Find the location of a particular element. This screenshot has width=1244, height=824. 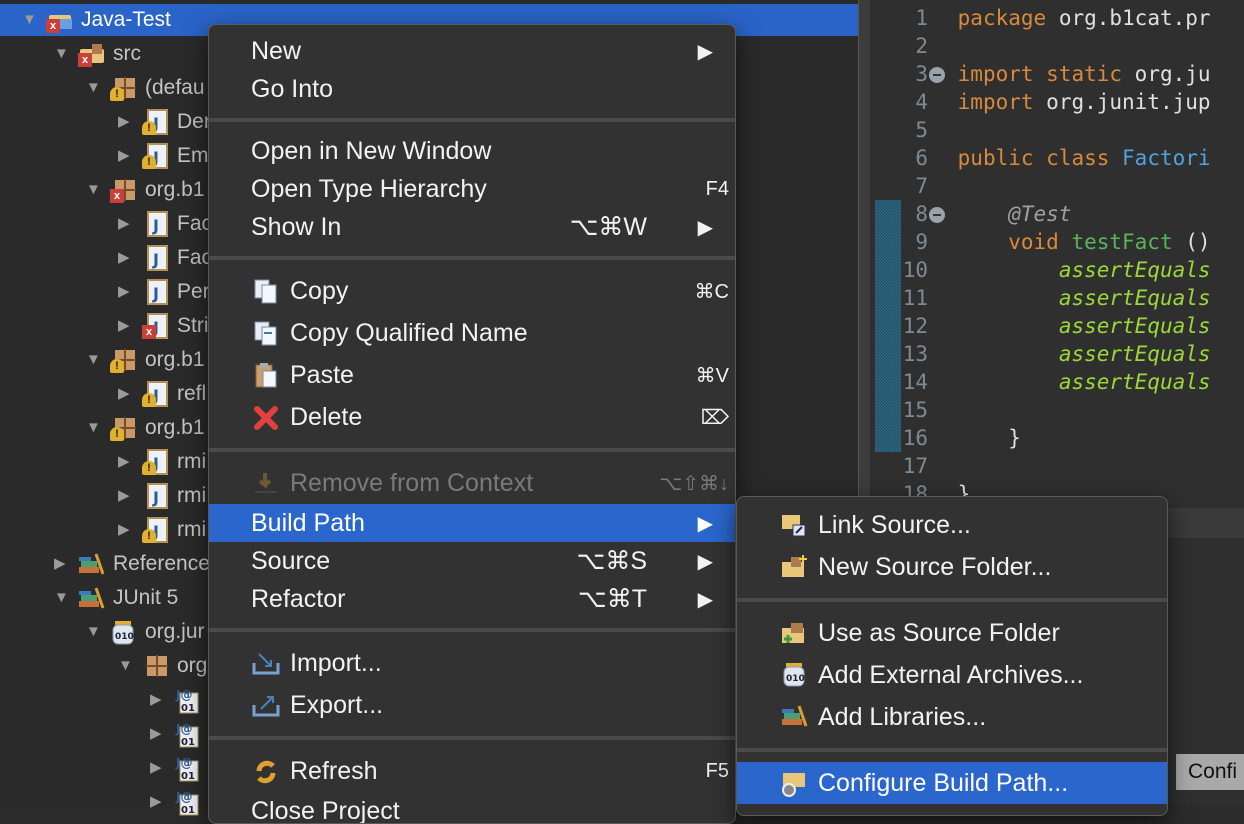

menu-item-label: Show In is located at coordinates (296, 227).